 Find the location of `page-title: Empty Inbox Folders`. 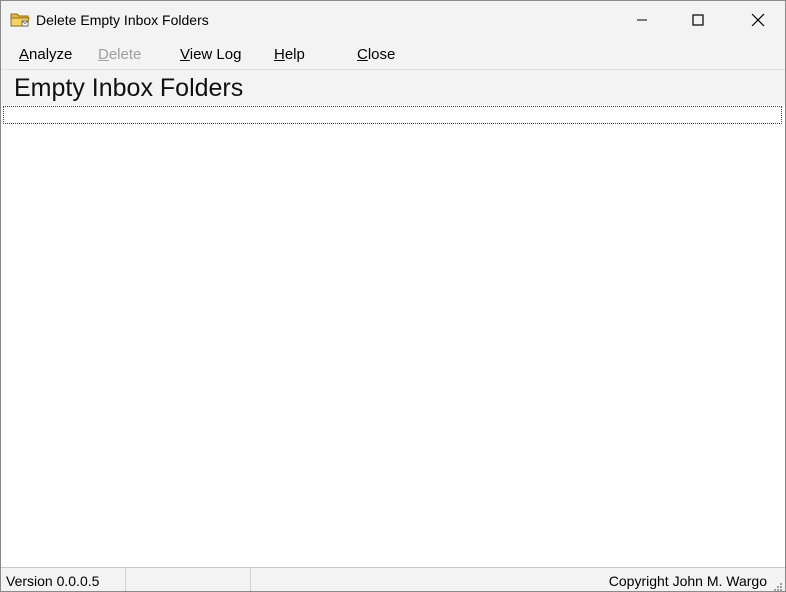

page-title: Empty Inbox Folders is located at coordinates (129, 88).